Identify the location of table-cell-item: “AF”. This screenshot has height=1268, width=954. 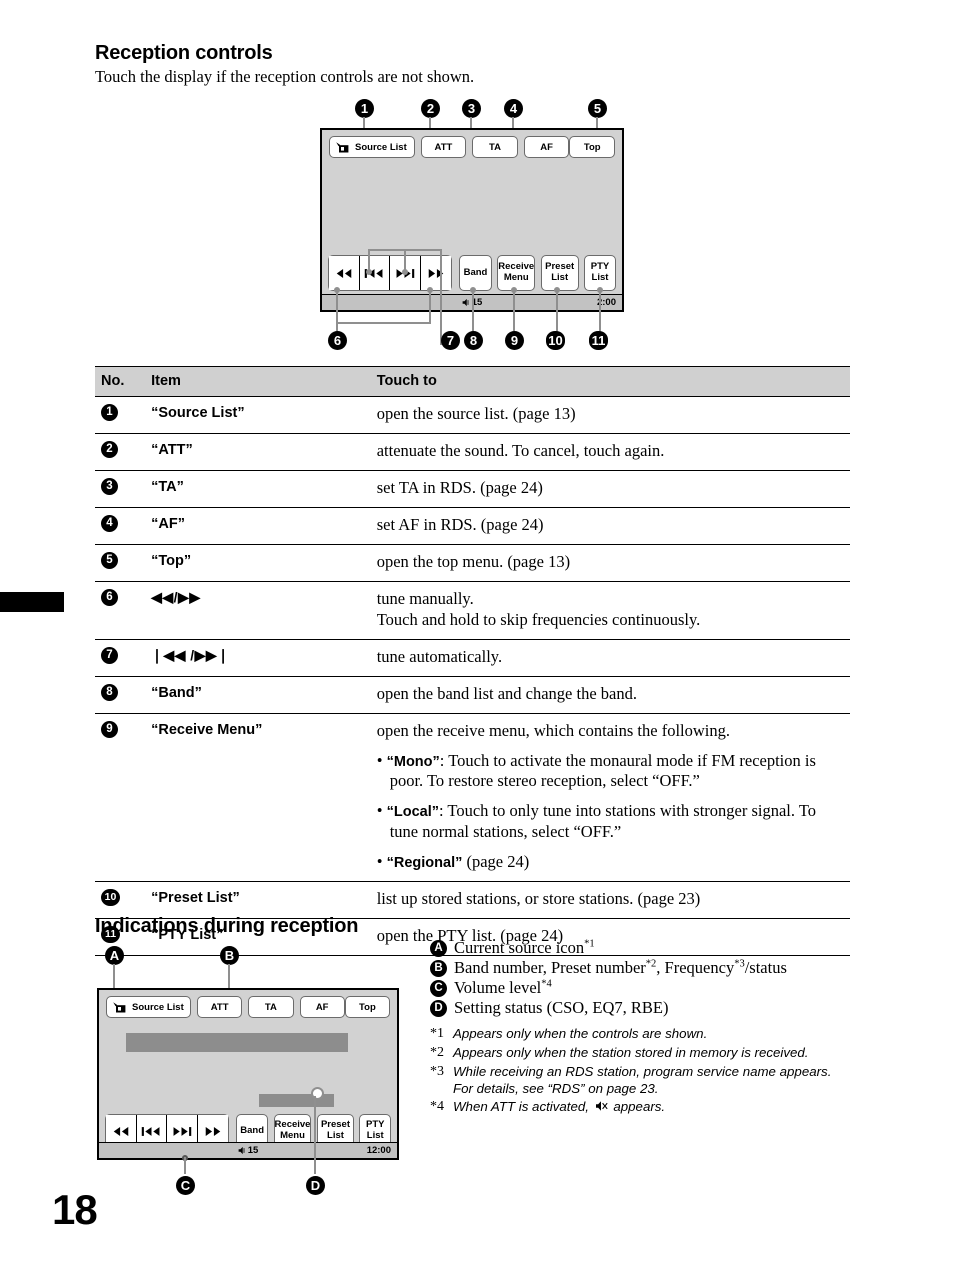
(258, 526).